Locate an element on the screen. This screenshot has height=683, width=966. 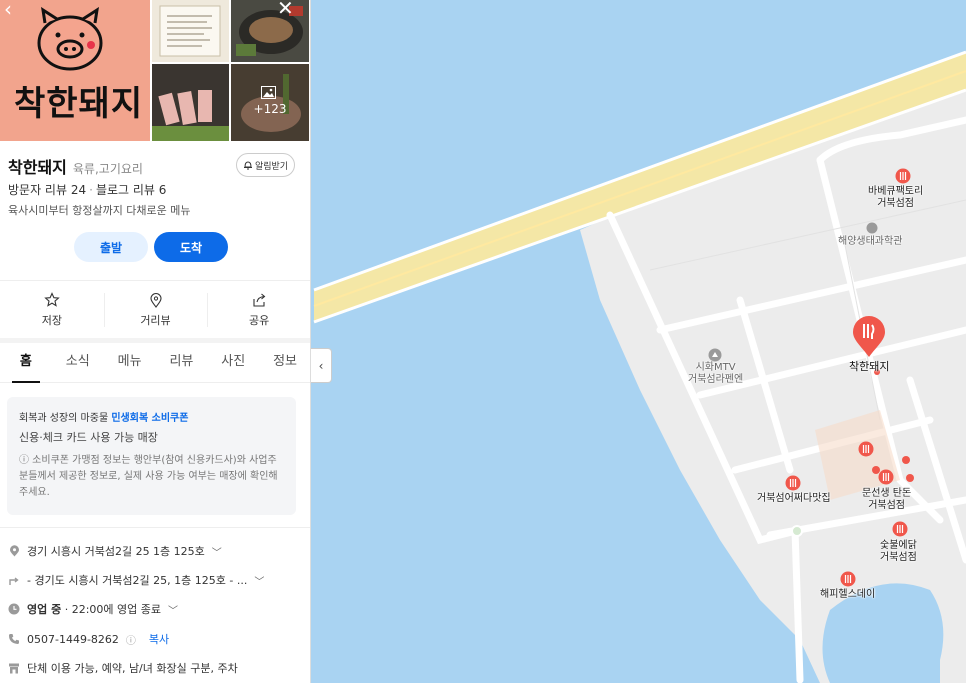
place-category: 육류,고기요리 is located at coordinates (107, 169).